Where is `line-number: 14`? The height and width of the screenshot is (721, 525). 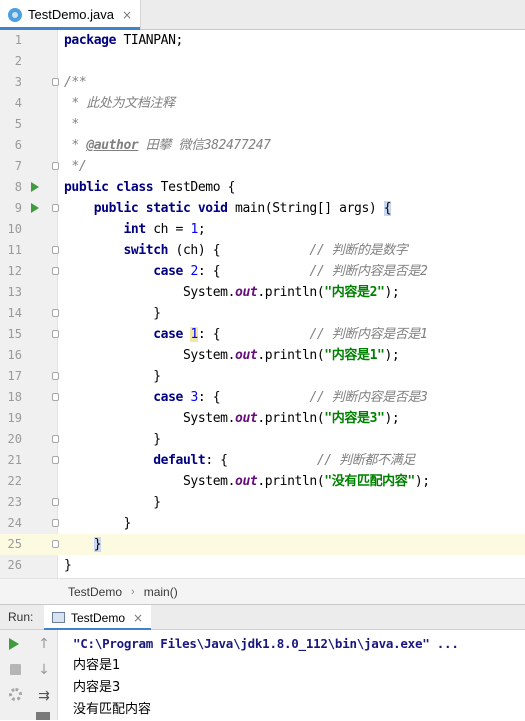
line-number: 14 is located at coordinates (14, 313).